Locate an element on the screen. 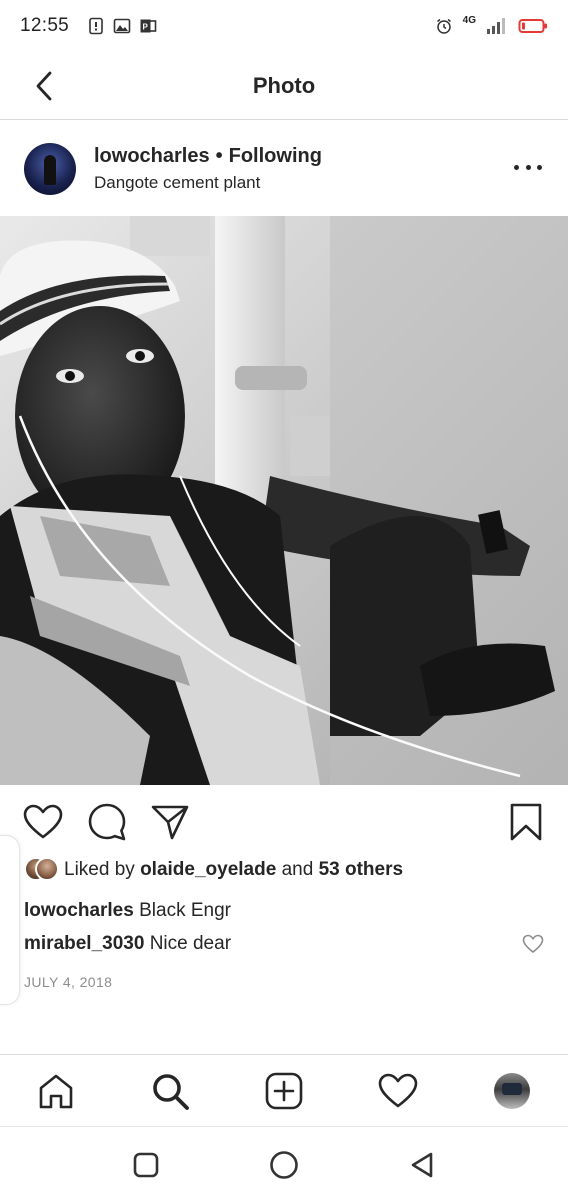 This screenshot has height=1200, width=568. status-notification-icons: P is located at coordinates (122, 26).